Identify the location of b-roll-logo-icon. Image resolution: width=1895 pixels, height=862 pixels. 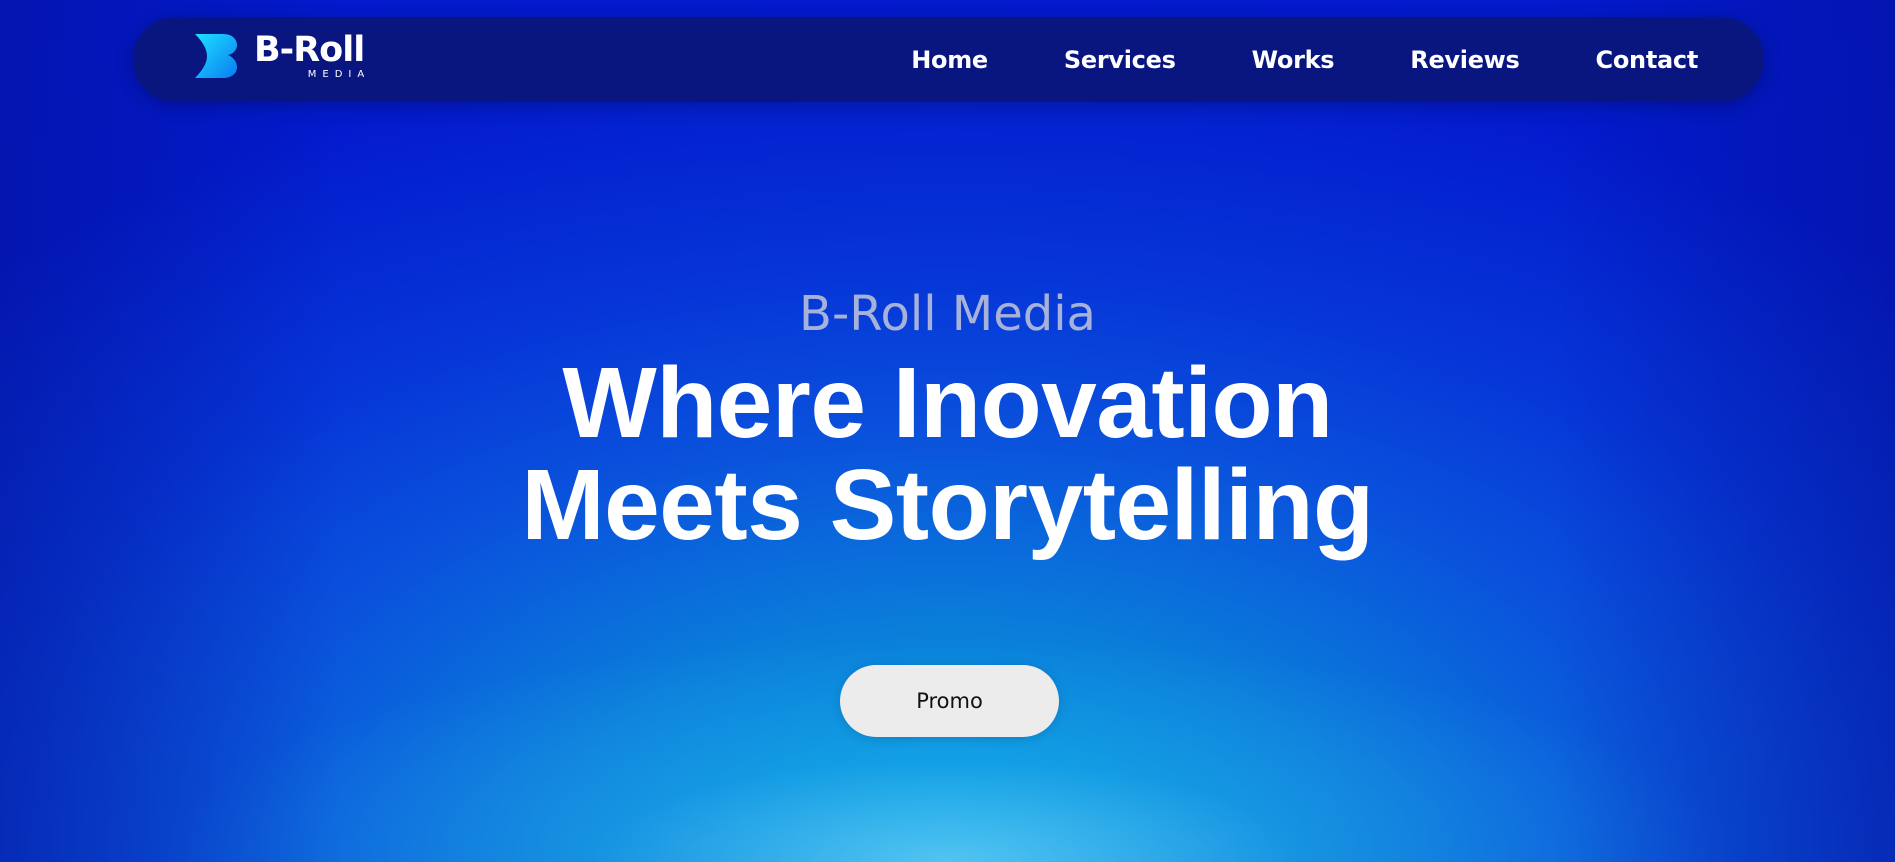
(216, 56).